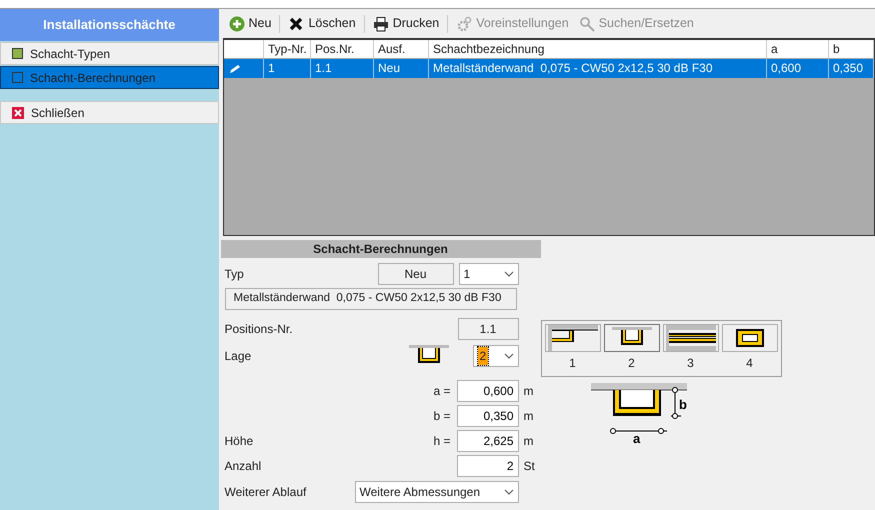  Describe the element at coordinates (239, 441) in the screenshot. I see `field-label: Höhe` at that location.